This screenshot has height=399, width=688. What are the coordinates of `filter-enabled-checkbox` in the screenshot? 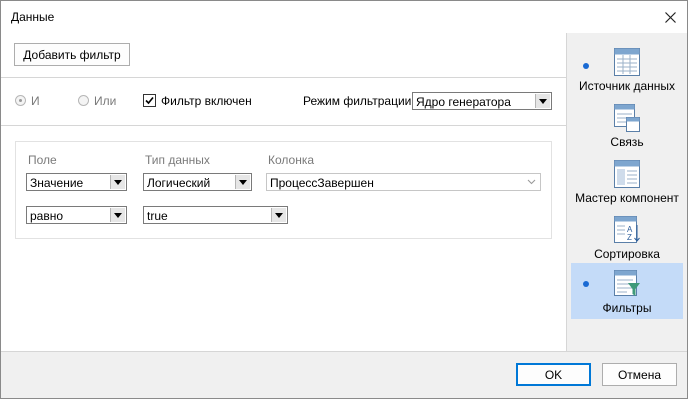 It's located at (149, 100).